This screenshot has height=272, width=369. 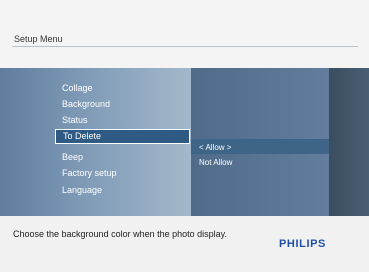 I want to click on menu-item-beep: Beep, so click(x=72, y=157).